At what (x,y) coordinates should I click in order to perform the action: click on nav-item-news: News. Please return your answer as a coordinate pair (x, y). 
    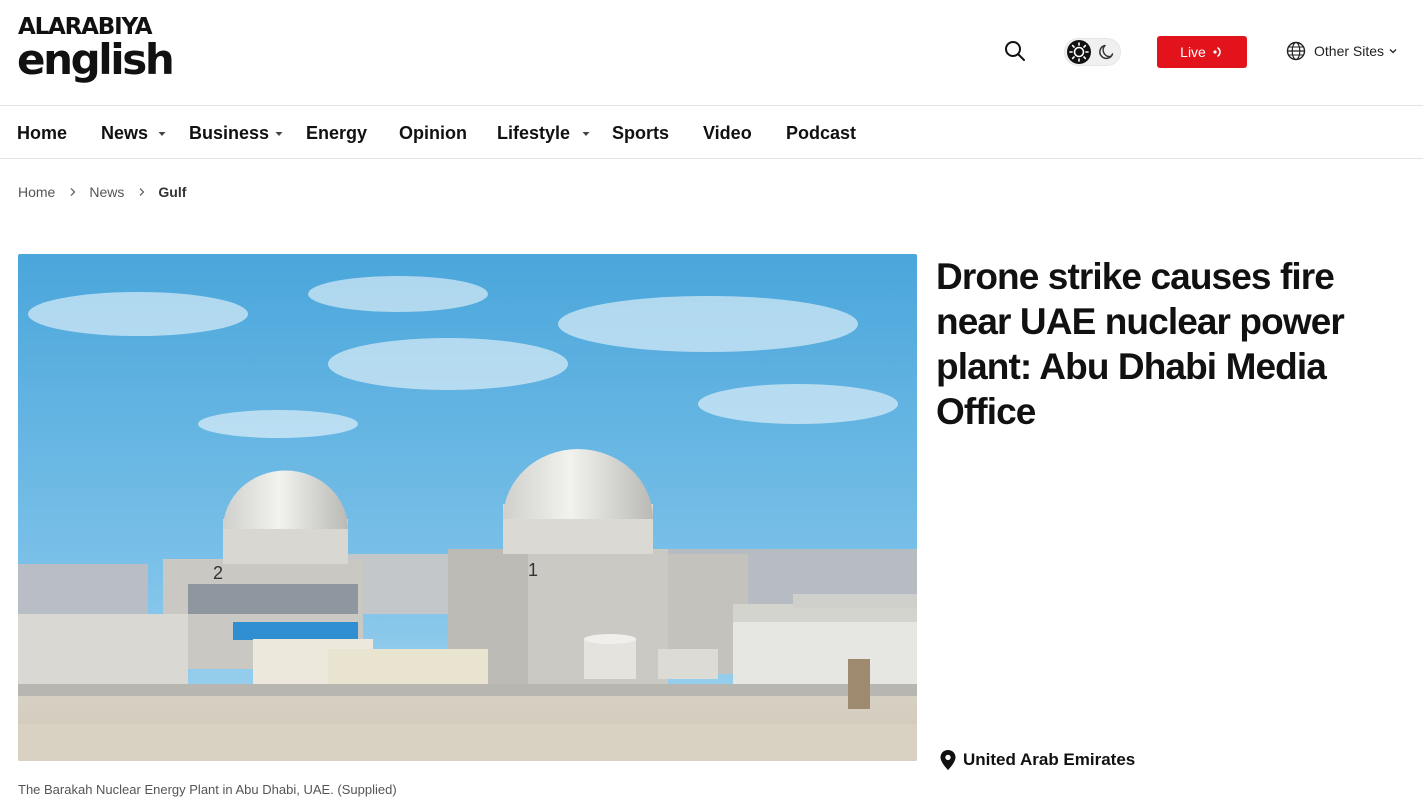
    Looking at the image, I should click on (124, 133).